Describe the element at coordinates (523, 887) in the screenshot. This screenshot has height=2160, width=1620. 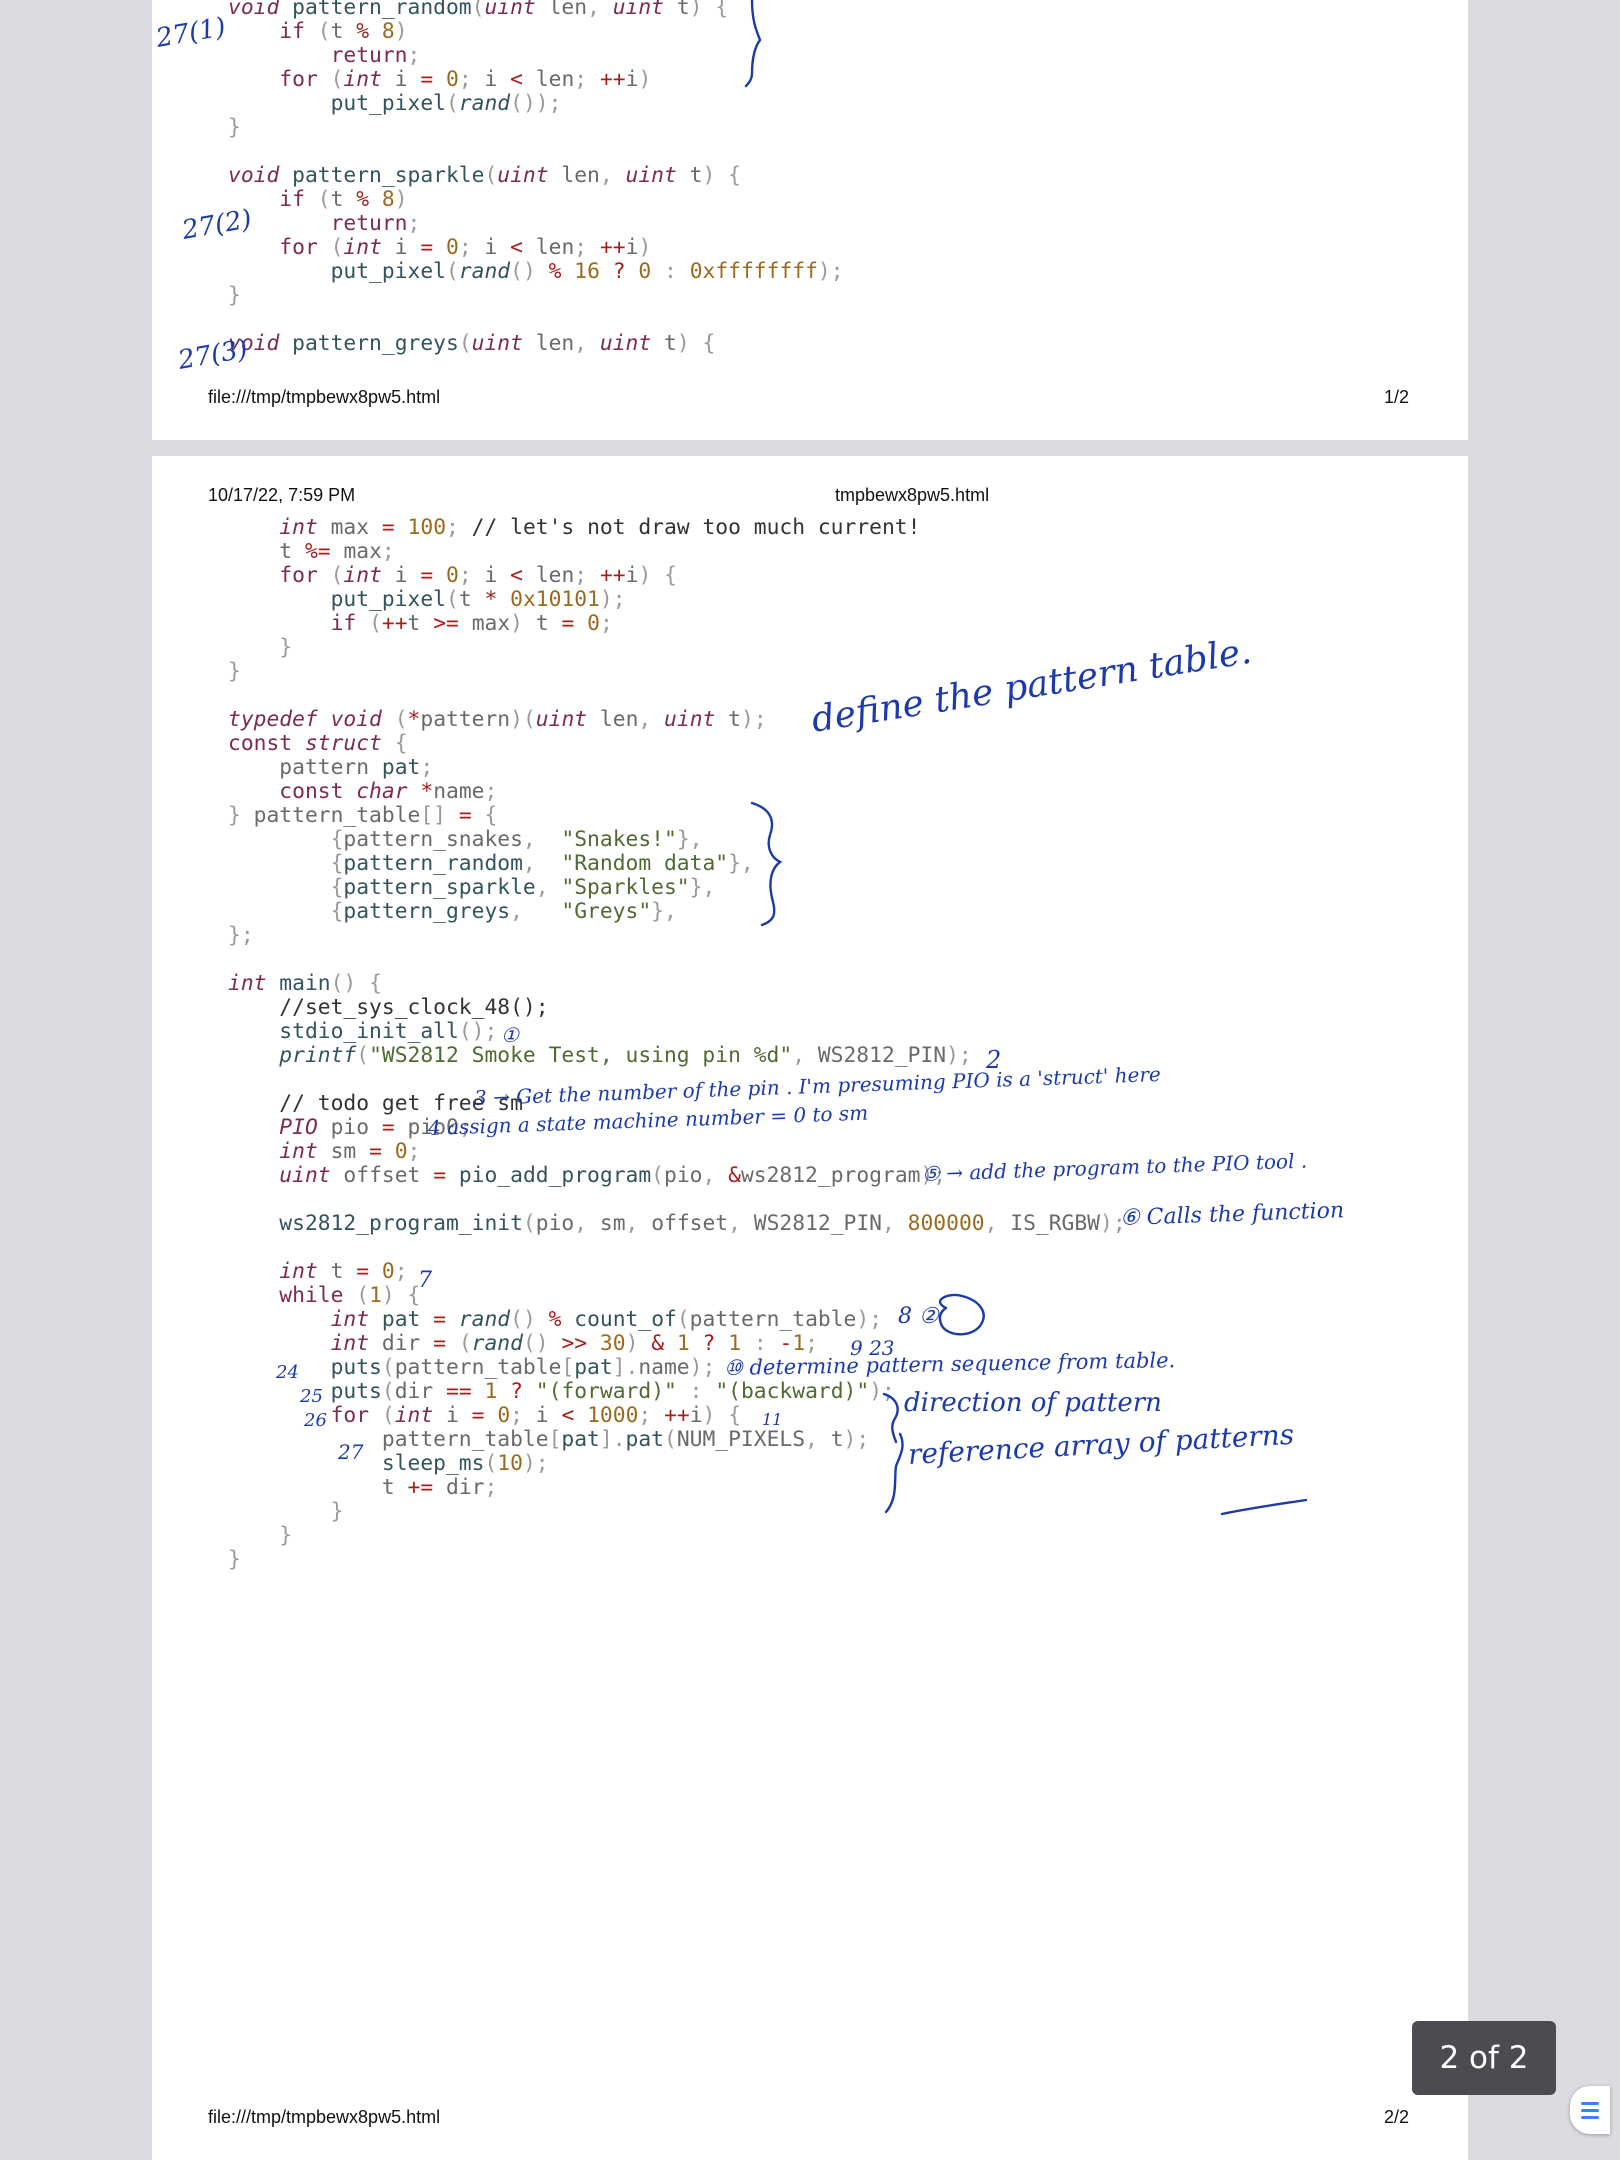
I see `code-line: {pattern_sparkle, "Sparkles"},` at that location.